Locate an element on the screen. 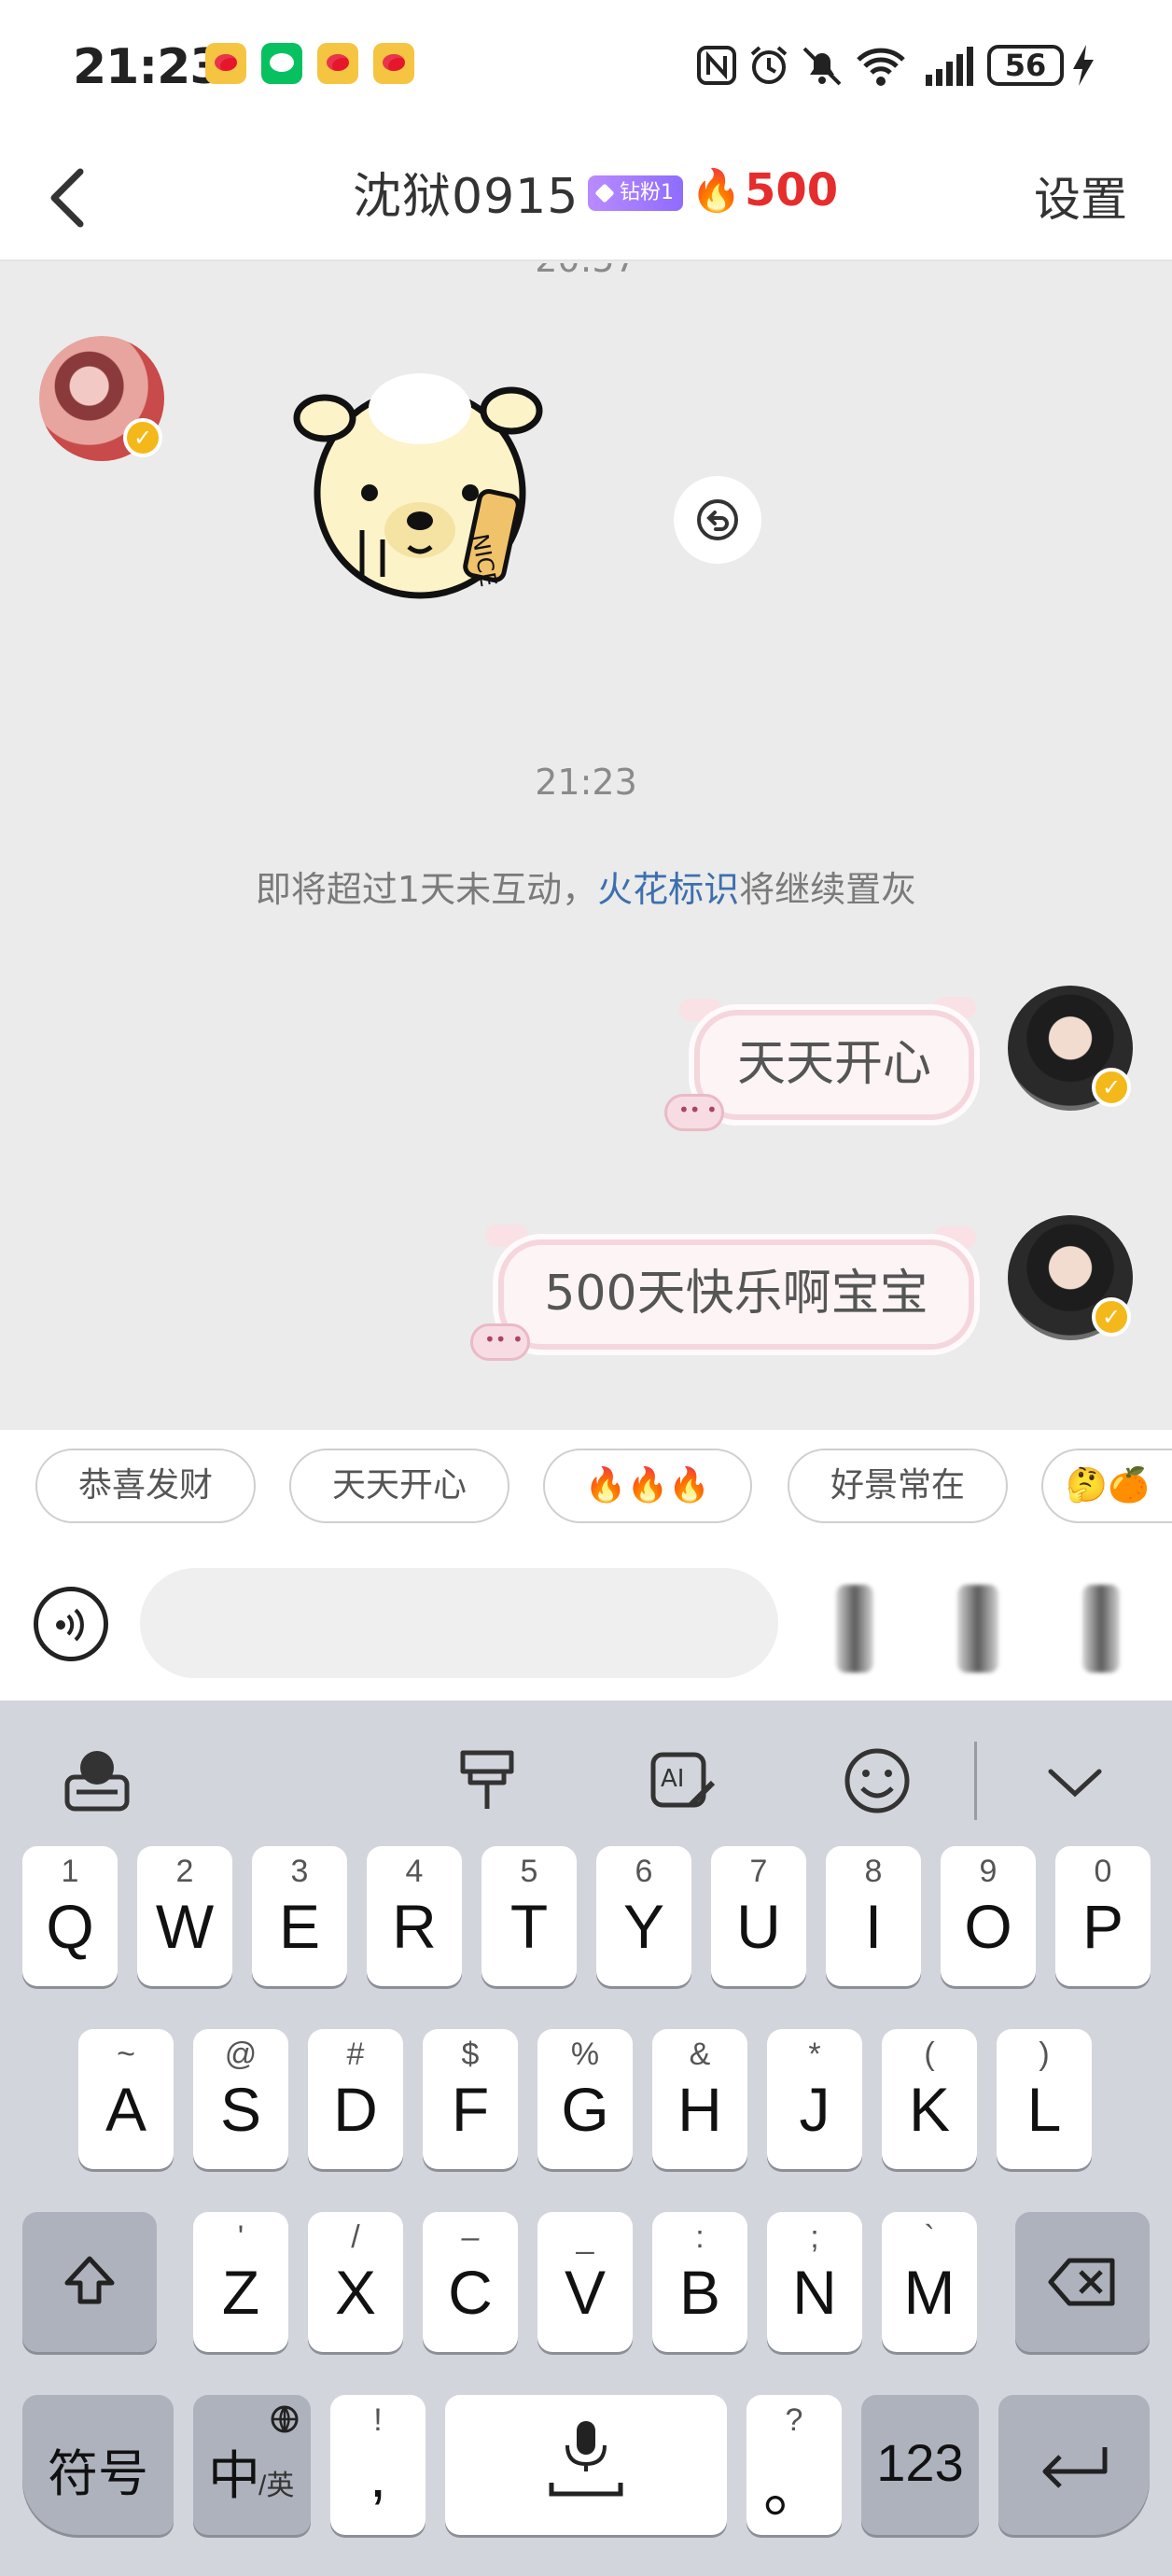 The width and height of the screenshot is (1172, 2576). input-row is located at coordinates (586, 1626).